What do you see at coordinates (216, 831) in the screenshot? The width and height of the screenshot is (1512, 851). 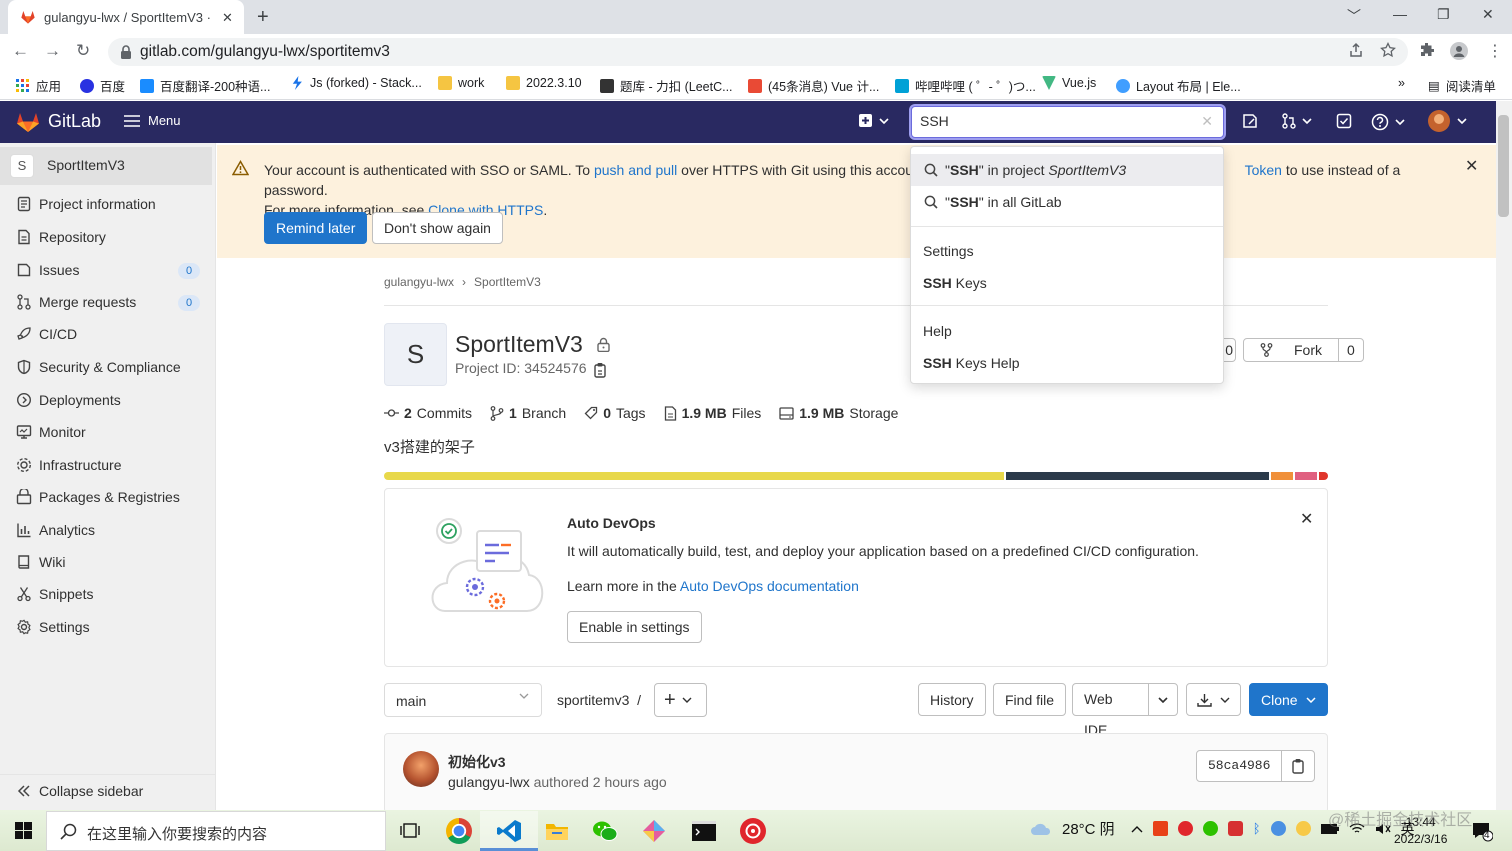 I see `taskbar-search-box: 在这里输入你要搜索的内容` at bounding box center [216, 831].